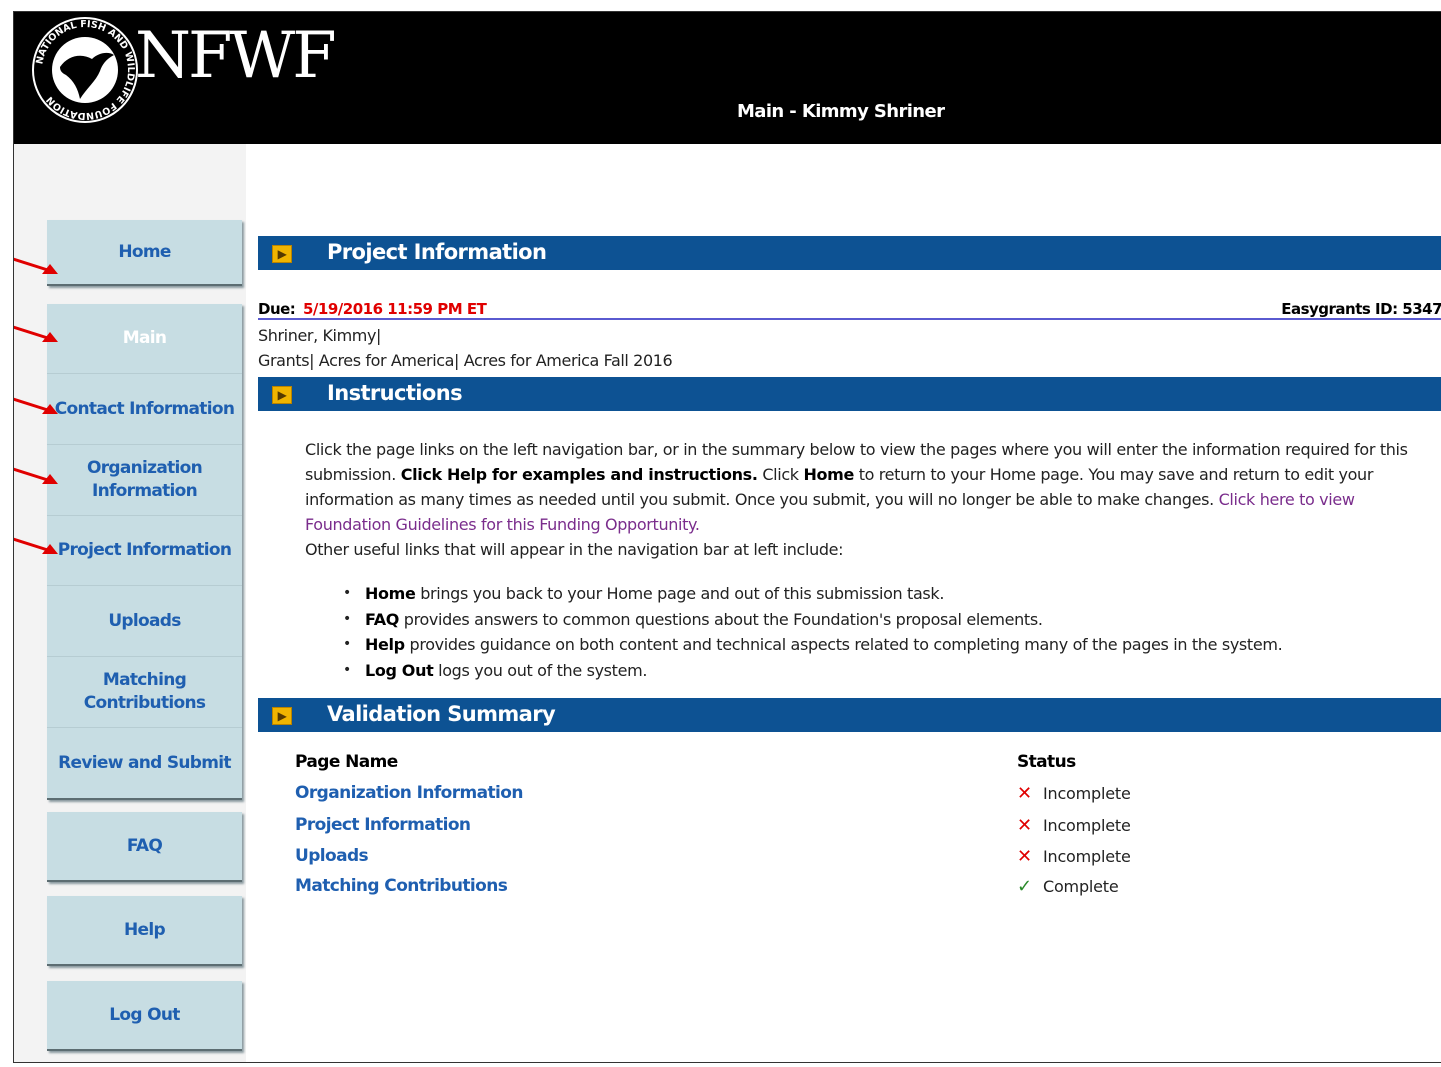 The image size is (1441, 1067). I want to click on page-title: Main - Kimmy Shriner, so click(841, 111).